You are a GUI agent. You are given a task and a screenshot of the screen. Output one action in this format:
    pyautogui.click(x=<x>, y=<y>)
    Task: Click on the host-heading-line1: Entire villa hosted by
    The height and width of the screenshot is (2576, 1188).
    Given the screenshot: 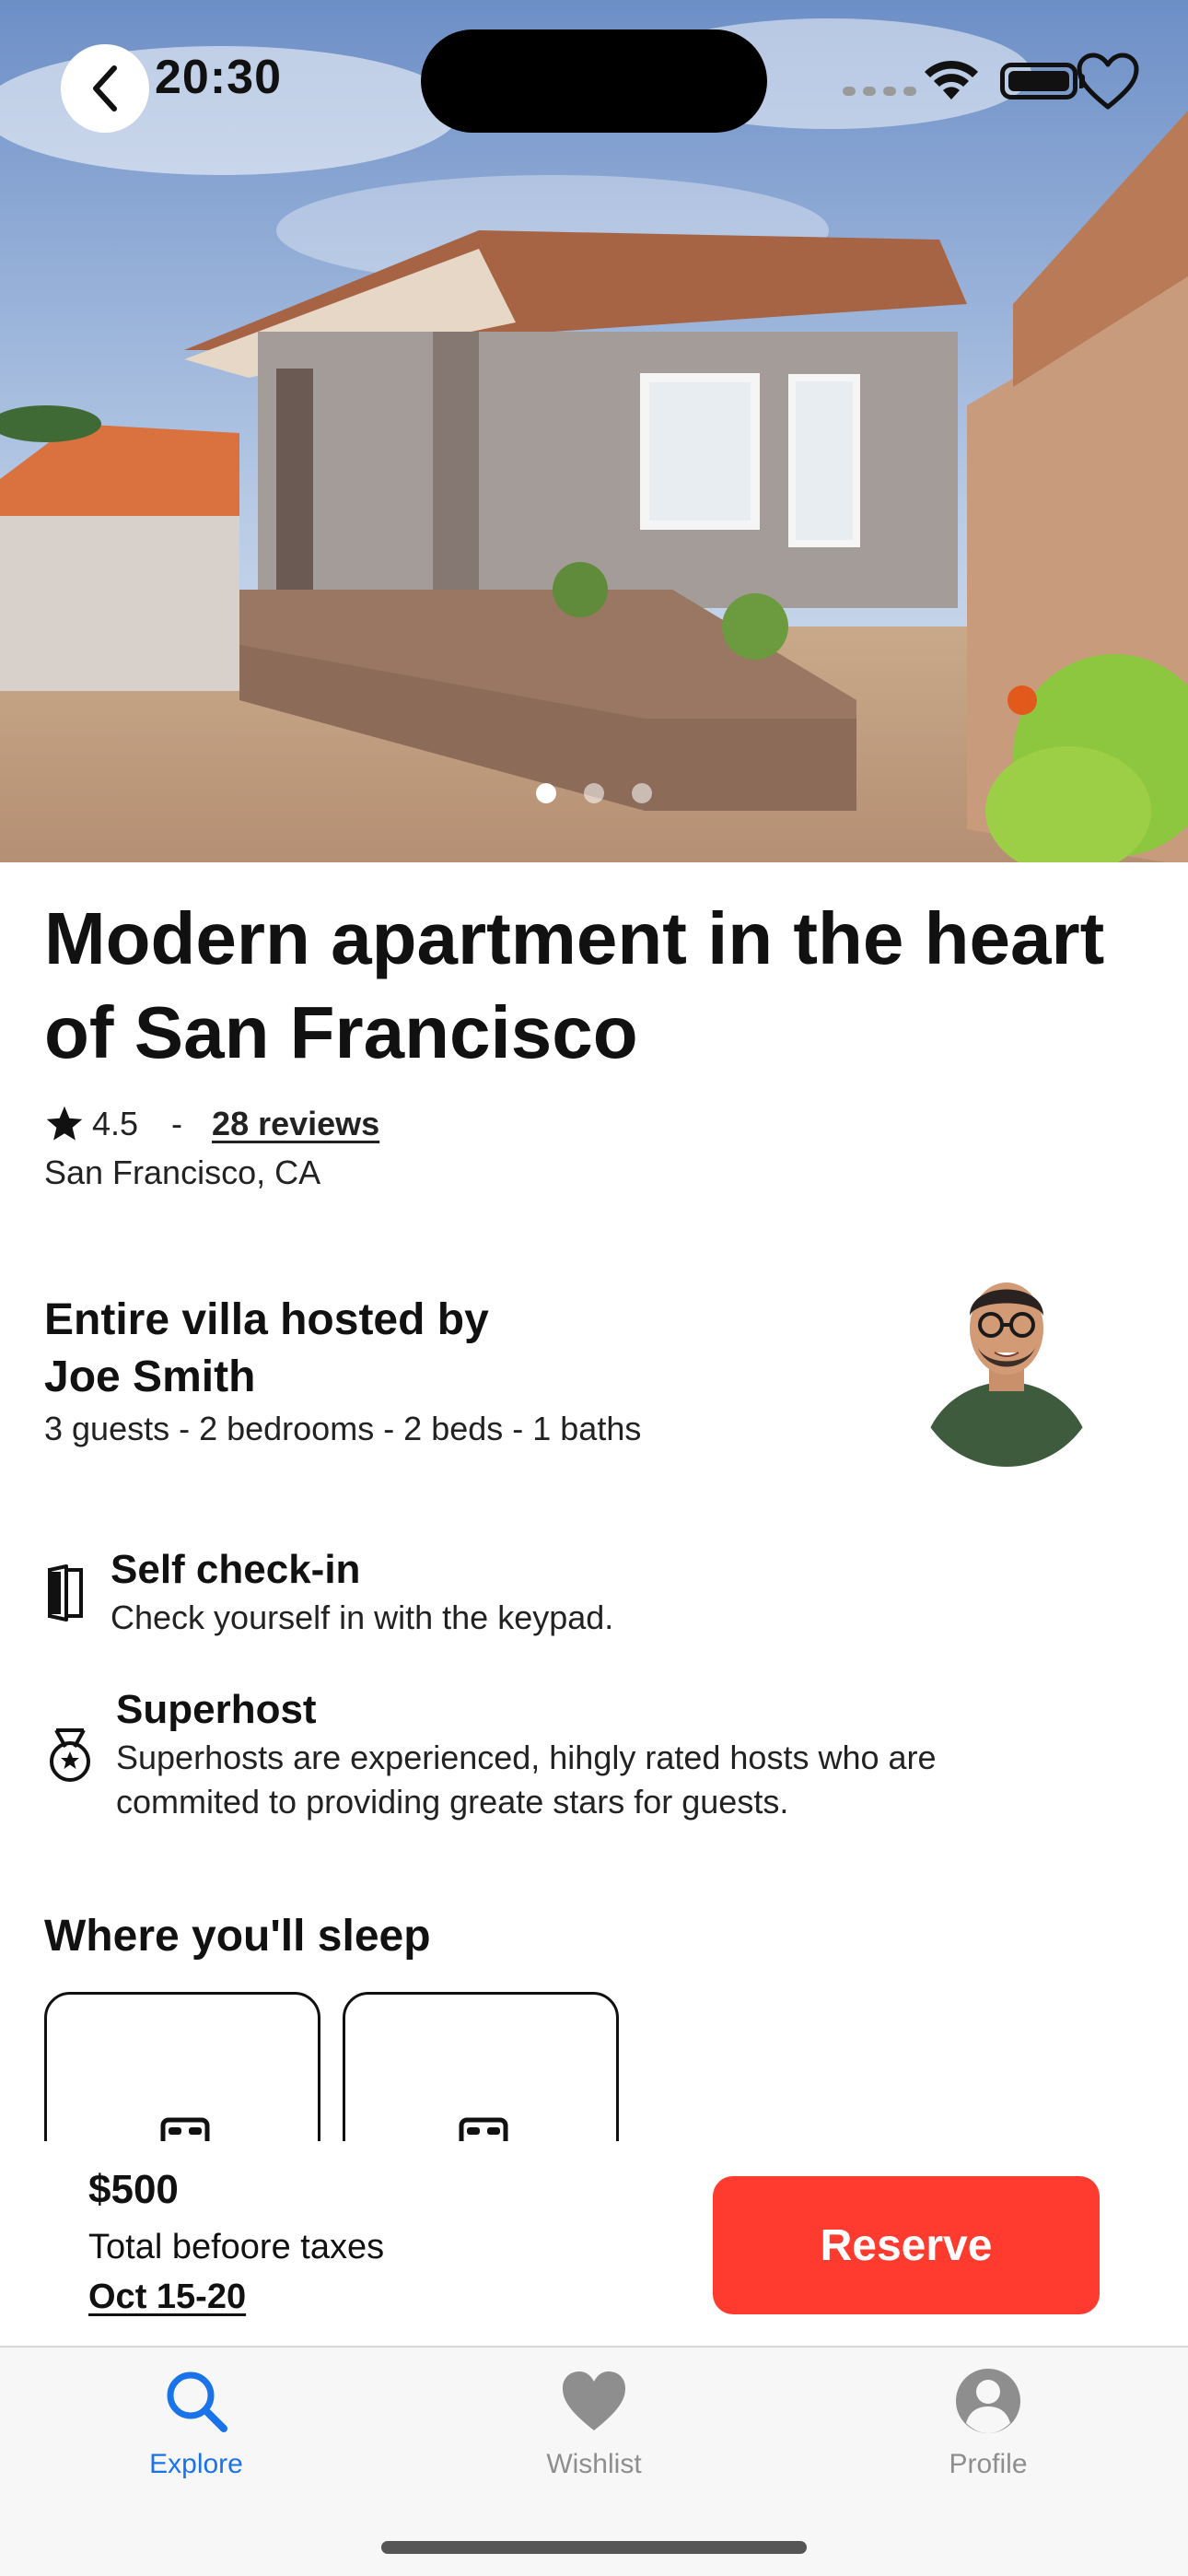 What is the action you would take?
    pyautogui.click(x=266, y=1319)
    